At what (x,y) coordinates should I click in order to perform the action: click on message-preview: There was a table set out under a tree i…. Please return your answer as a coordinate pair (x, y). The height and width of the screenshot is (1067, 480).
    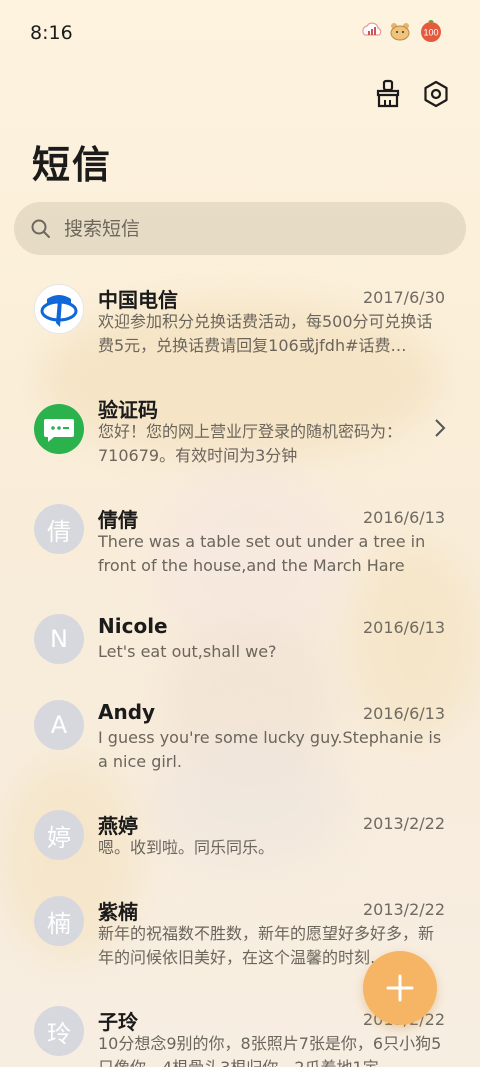
    Looking at the image, I should click on (271, 554).